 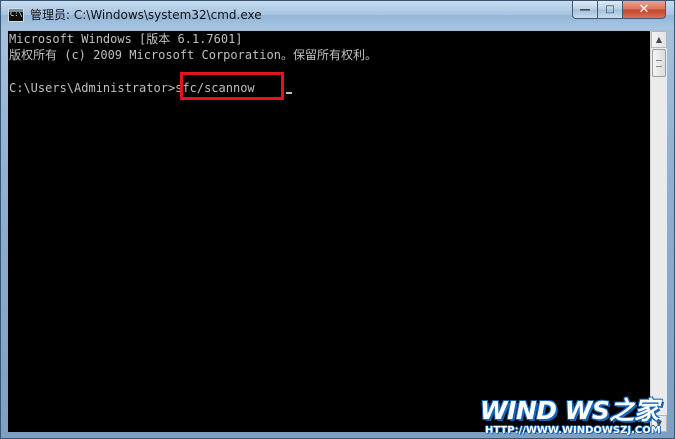 I want to click on watermark-title: WIND WS之家, so click(x=569, y=410).